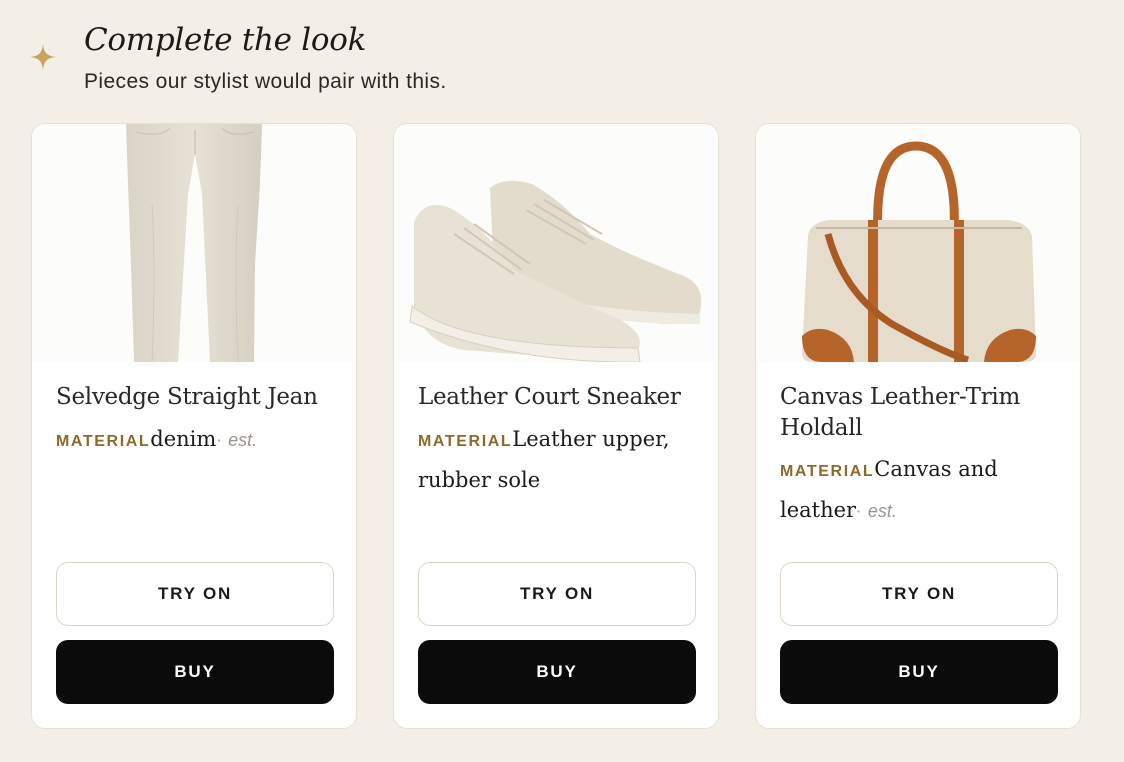 Image resolution: width=1124 pixels, height=762 pixels. What do you see at coordinates (183, 439) in the screenshot?
I see `material-value: denim` at bounding box center [183, 439].